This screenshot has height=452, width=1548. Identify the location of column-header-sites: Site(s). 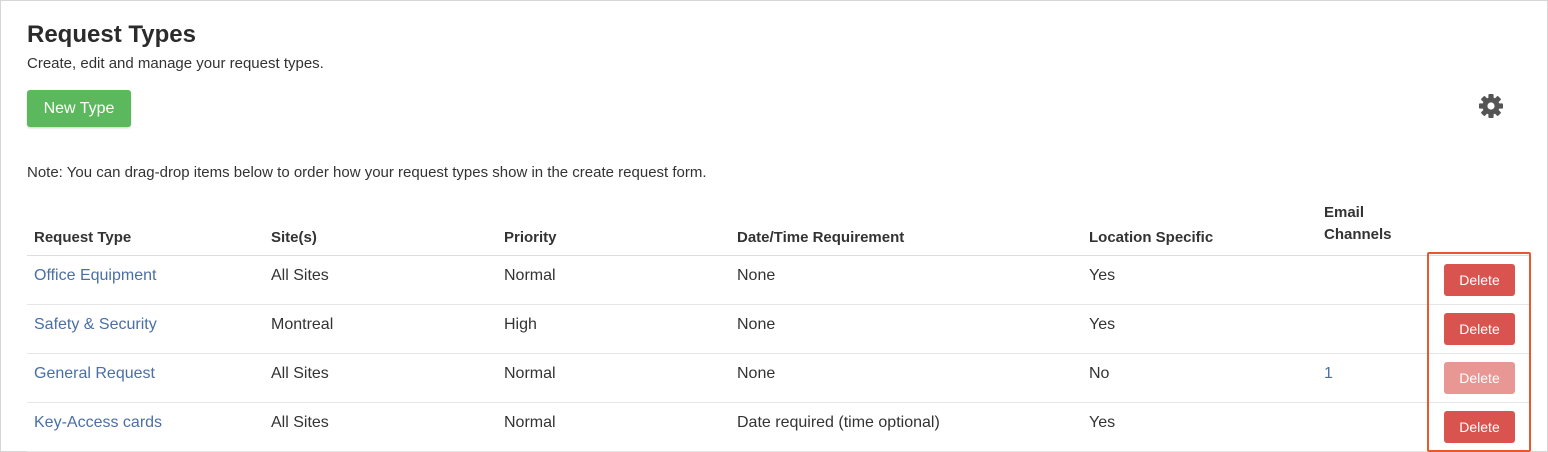
(294, 237).